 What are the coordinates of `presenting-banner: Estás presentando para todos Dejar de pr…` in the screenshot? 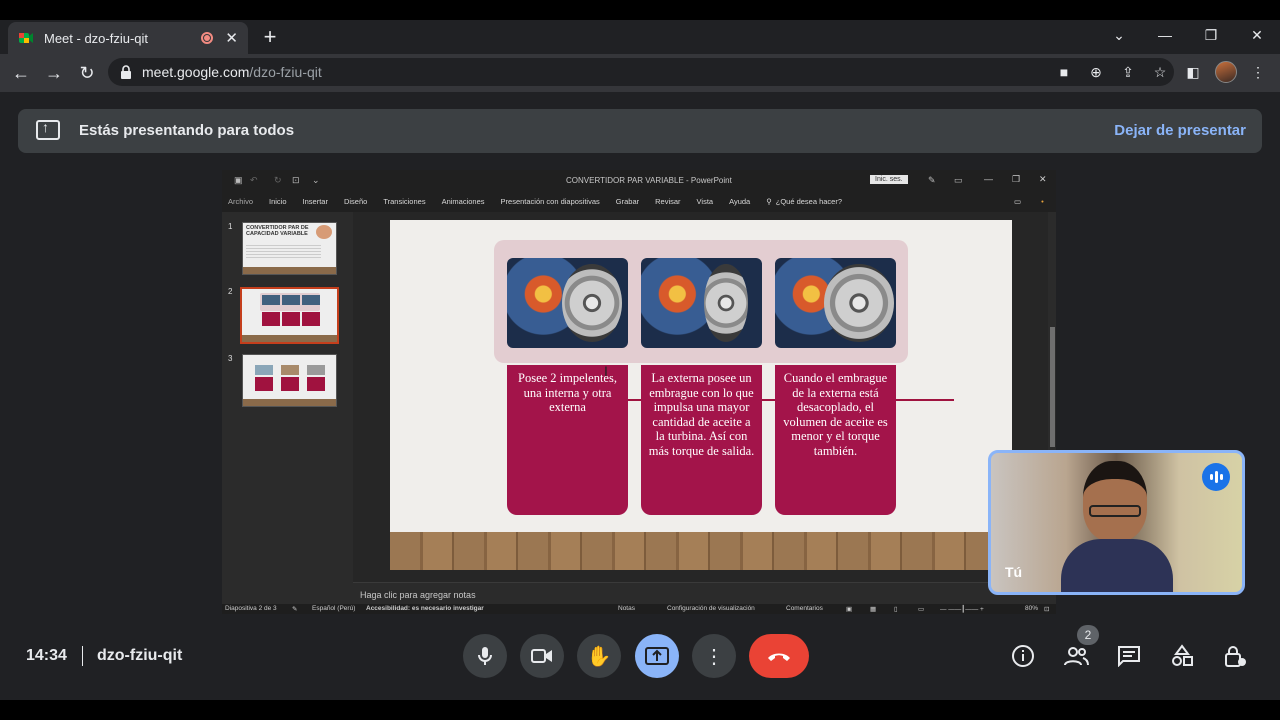 It's located at (640, 131).